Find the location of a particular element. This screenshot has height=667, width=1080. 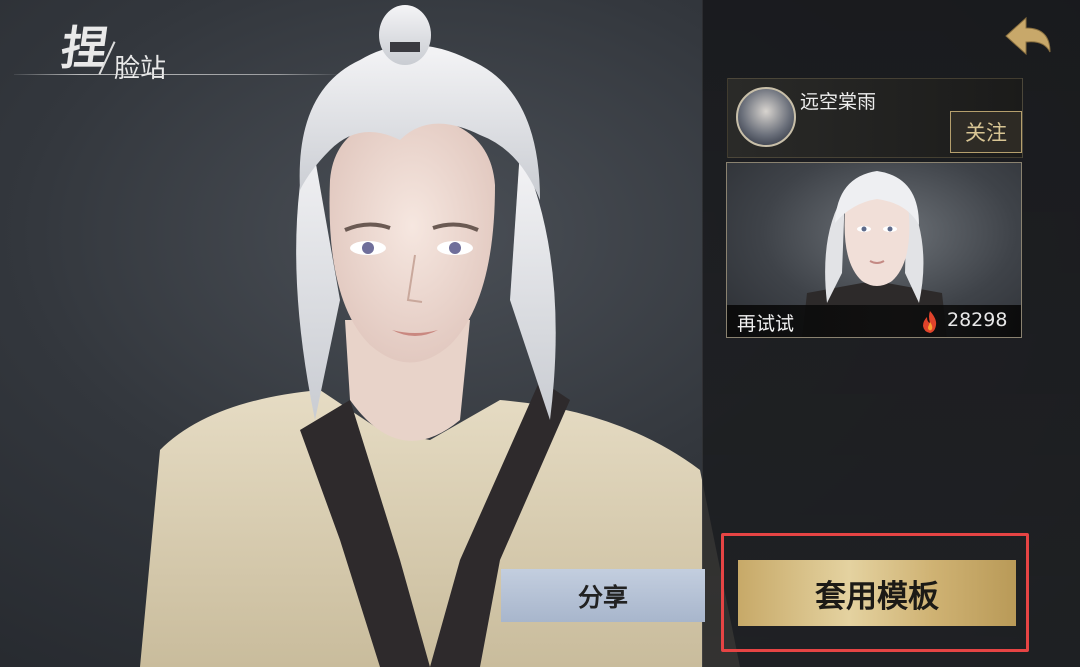

back-arrow-icon is located at coordinates (1028, 38).